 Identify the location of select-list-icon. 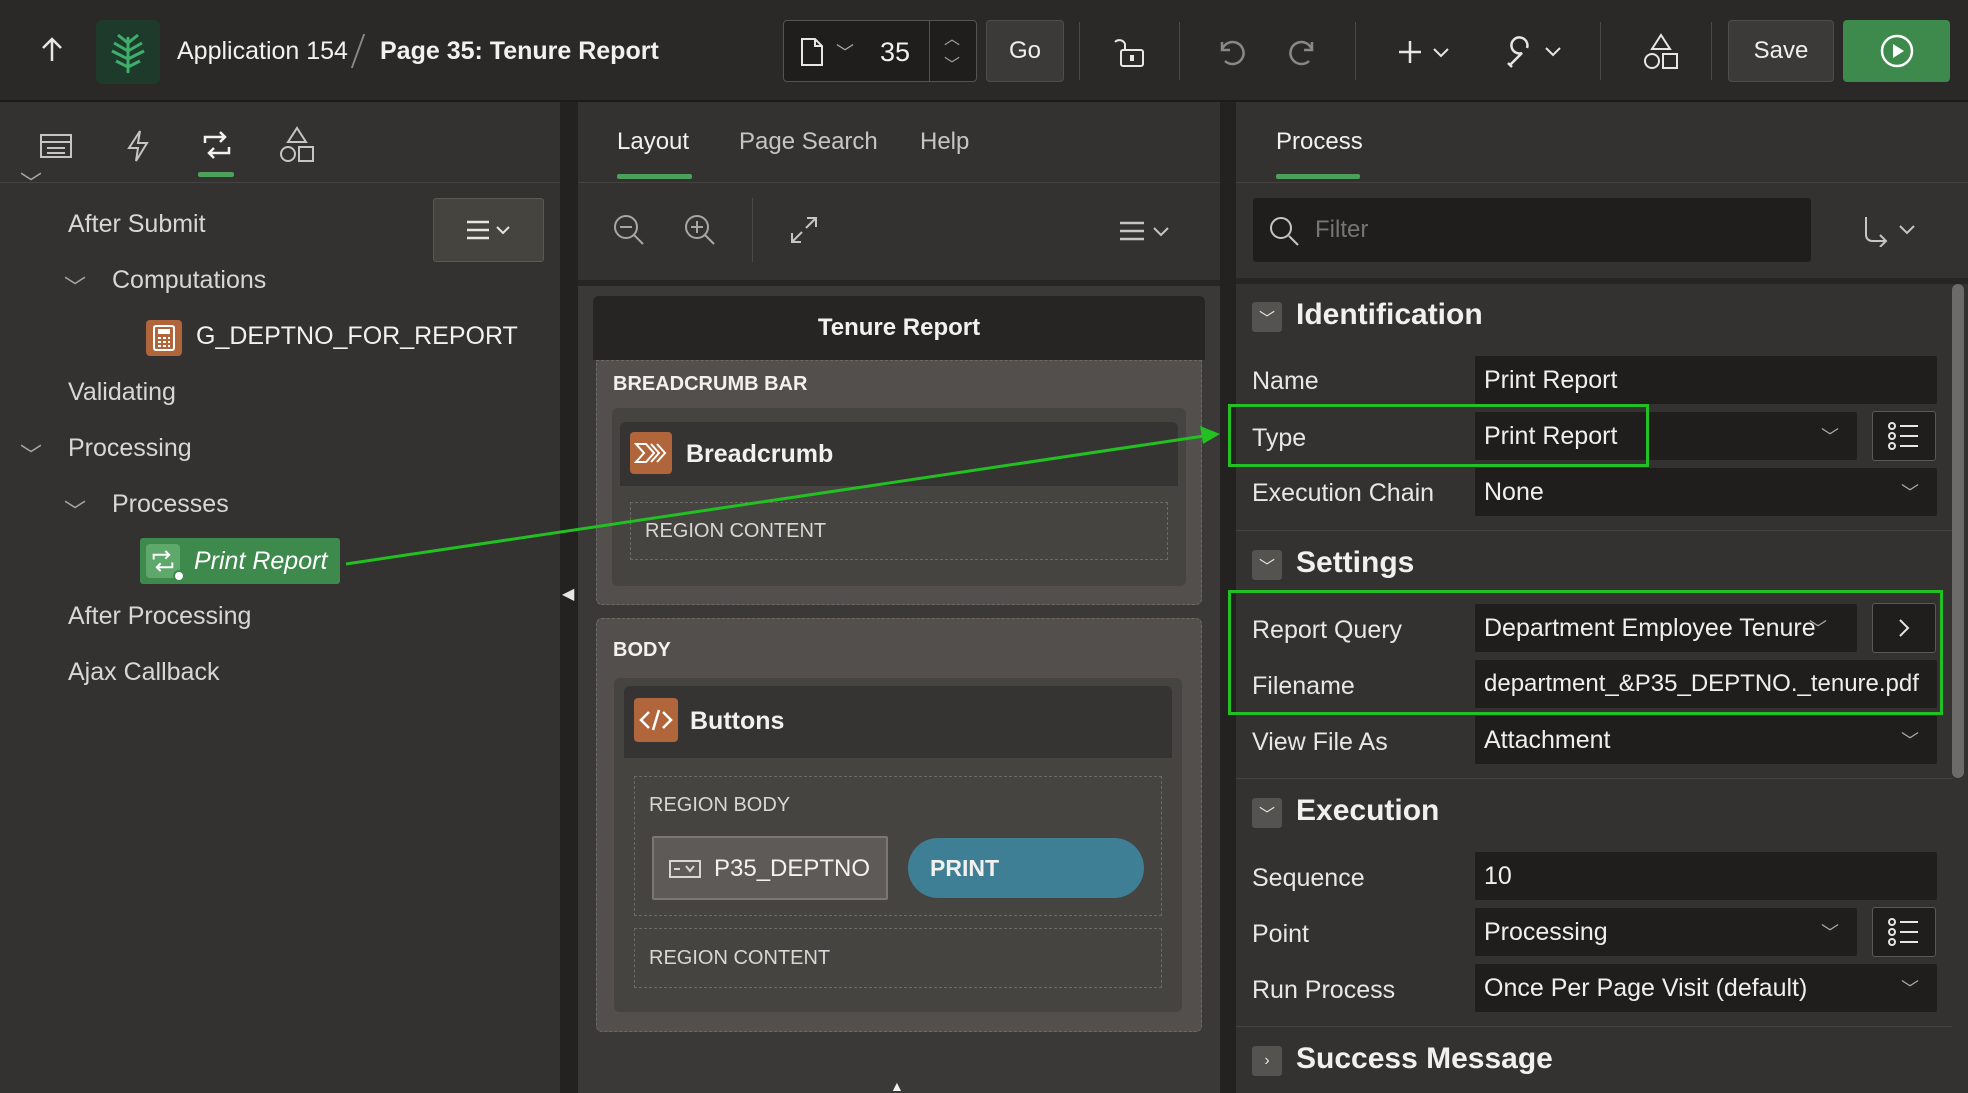
(685, 869).